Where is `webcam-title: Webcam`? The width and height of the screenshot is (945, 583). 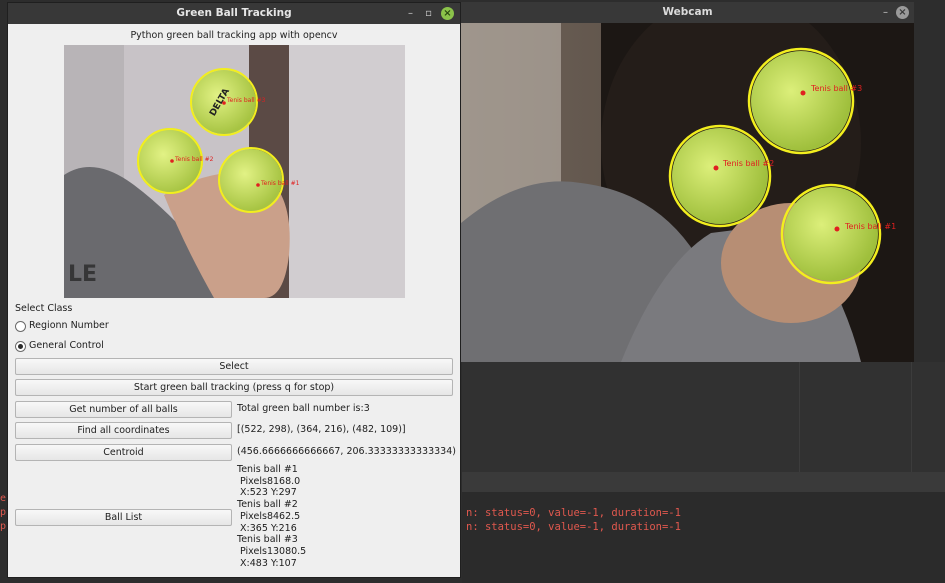 webcam-title: Webcam is located at coordinates (687, 12).